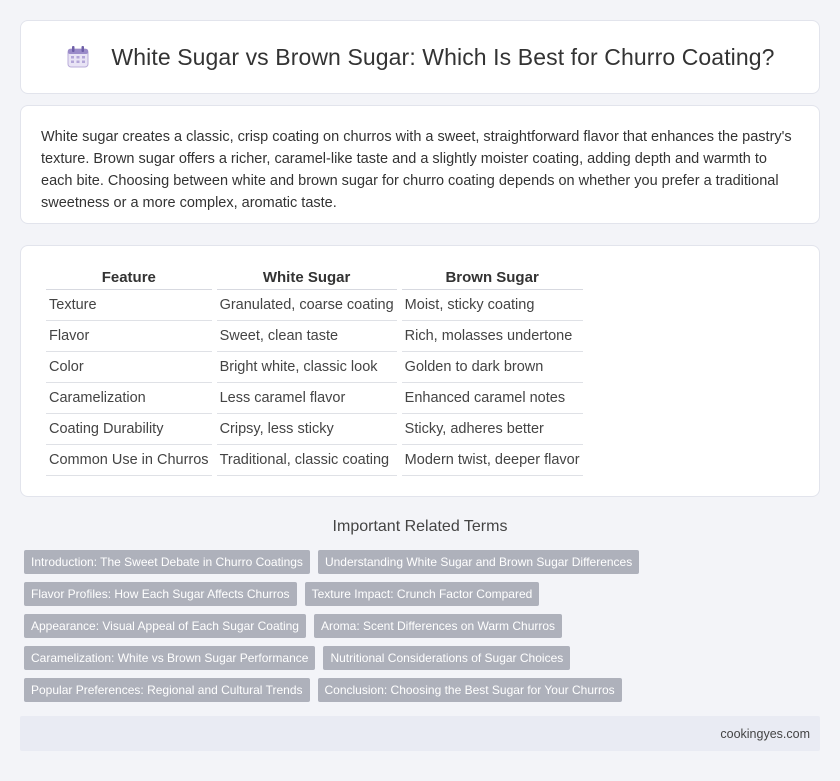  Describe the element at coordinates (492, 460) in the screenshot. I see `table-cell: Modern twist, deeper flavor` at that location.